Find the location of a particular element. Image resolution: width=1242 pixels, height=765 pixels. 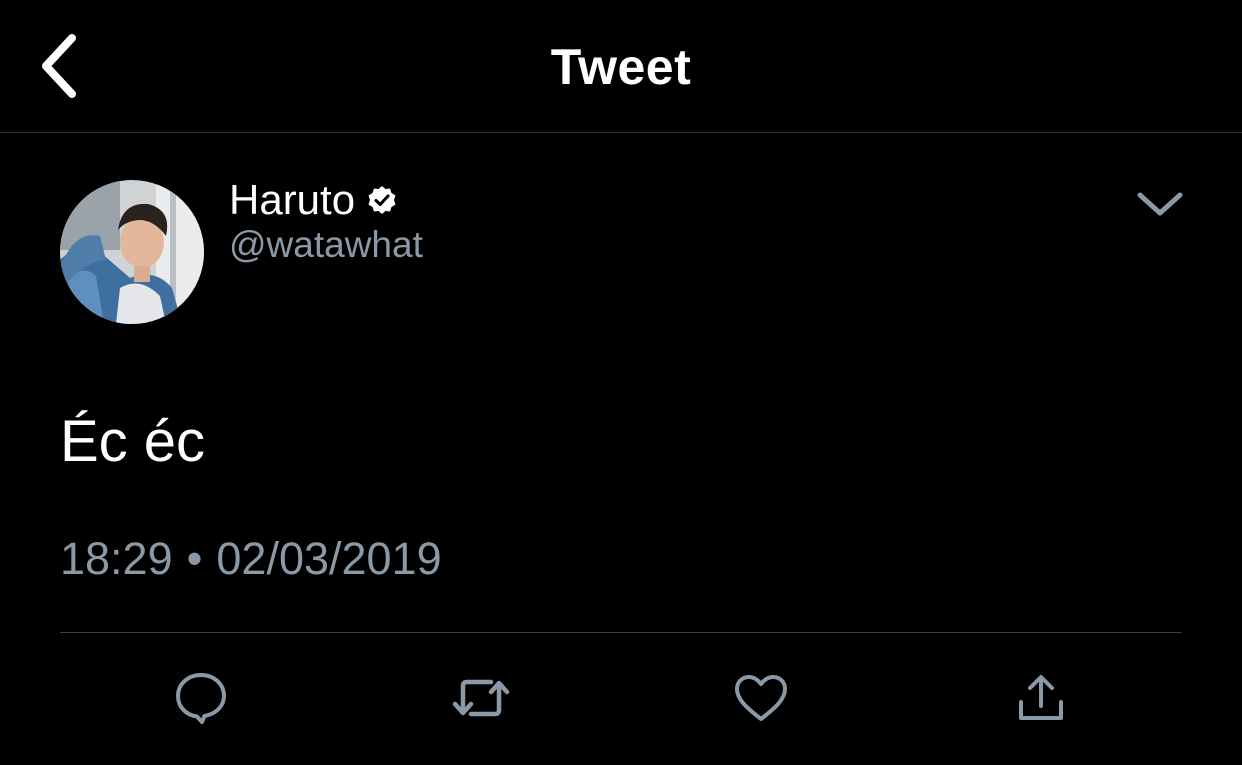

comment-bubble-icon is located at coordinates (201, 698).